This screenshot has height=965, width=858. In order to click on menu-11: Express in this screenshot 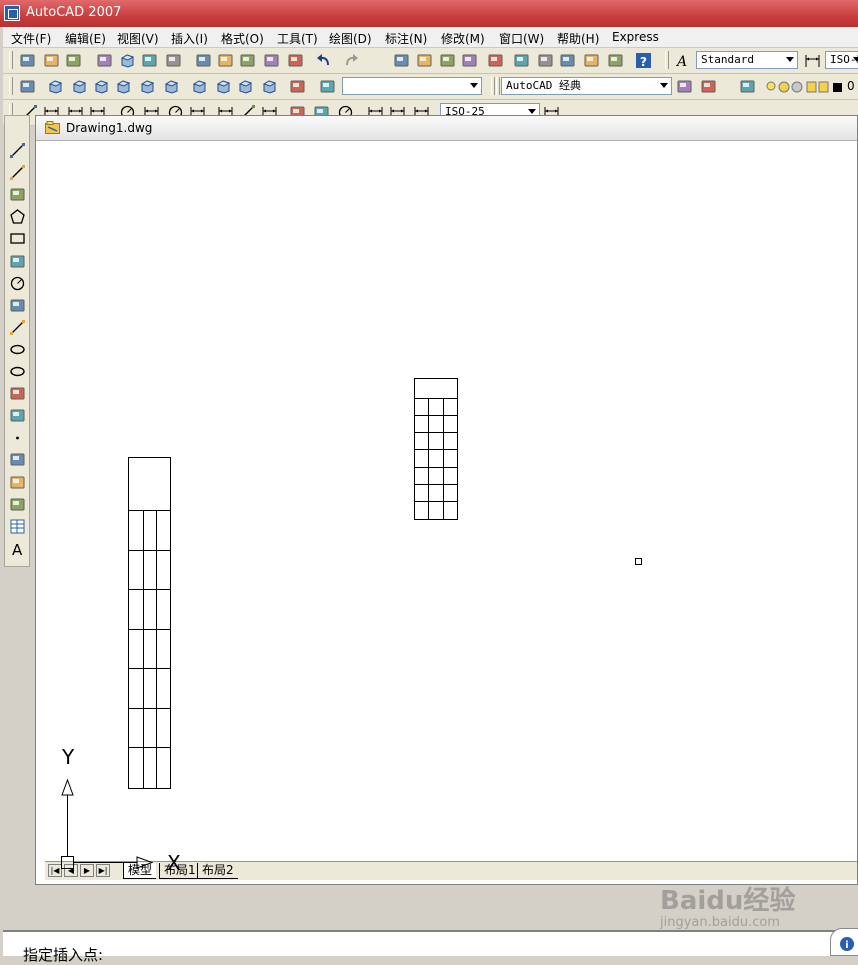, I will do `click(635, 37)`.